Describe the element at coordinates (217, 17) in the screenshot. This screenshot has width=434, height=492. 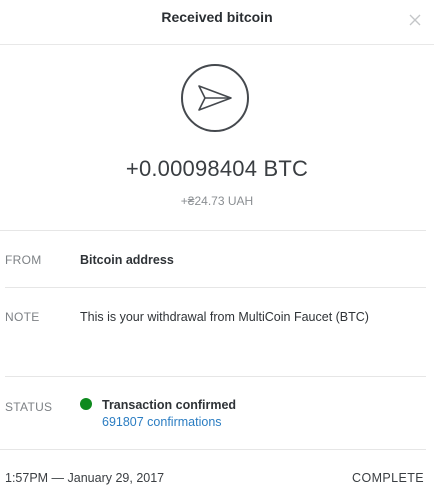
I see `modal-title: Received bitcoin` at that location.